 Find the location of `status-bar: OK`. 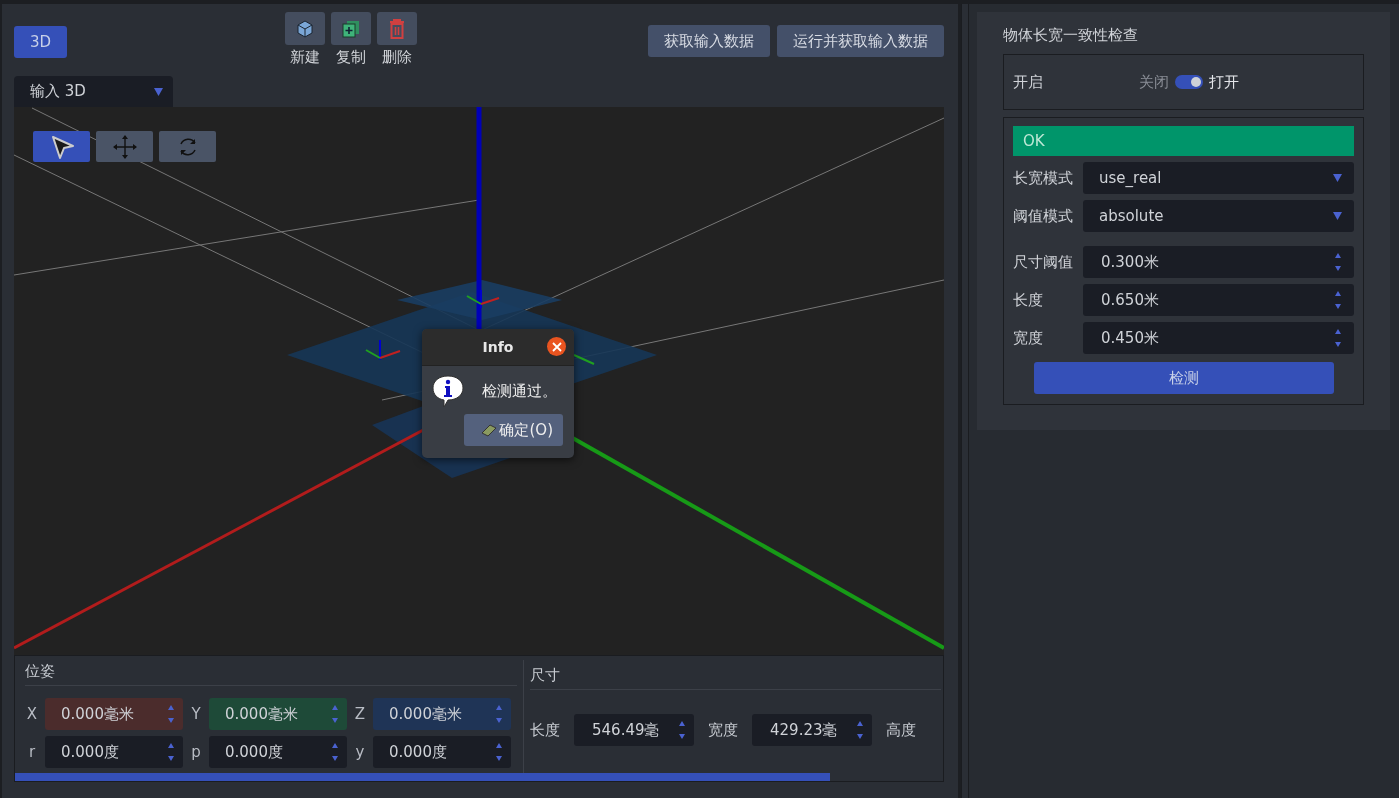

status-bar: OK is located at coordinates (1183, 141).